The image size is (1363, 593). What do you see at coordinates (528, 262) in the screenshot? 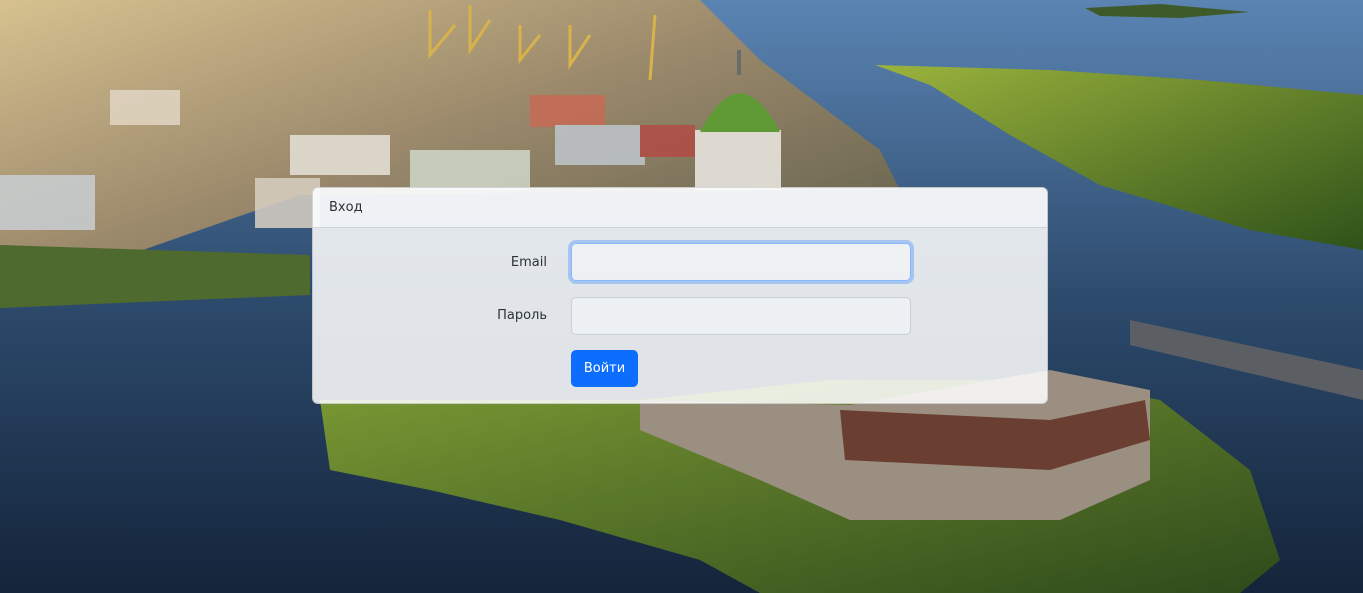
I see `email-label: Email` at bounding box center [528, 262].